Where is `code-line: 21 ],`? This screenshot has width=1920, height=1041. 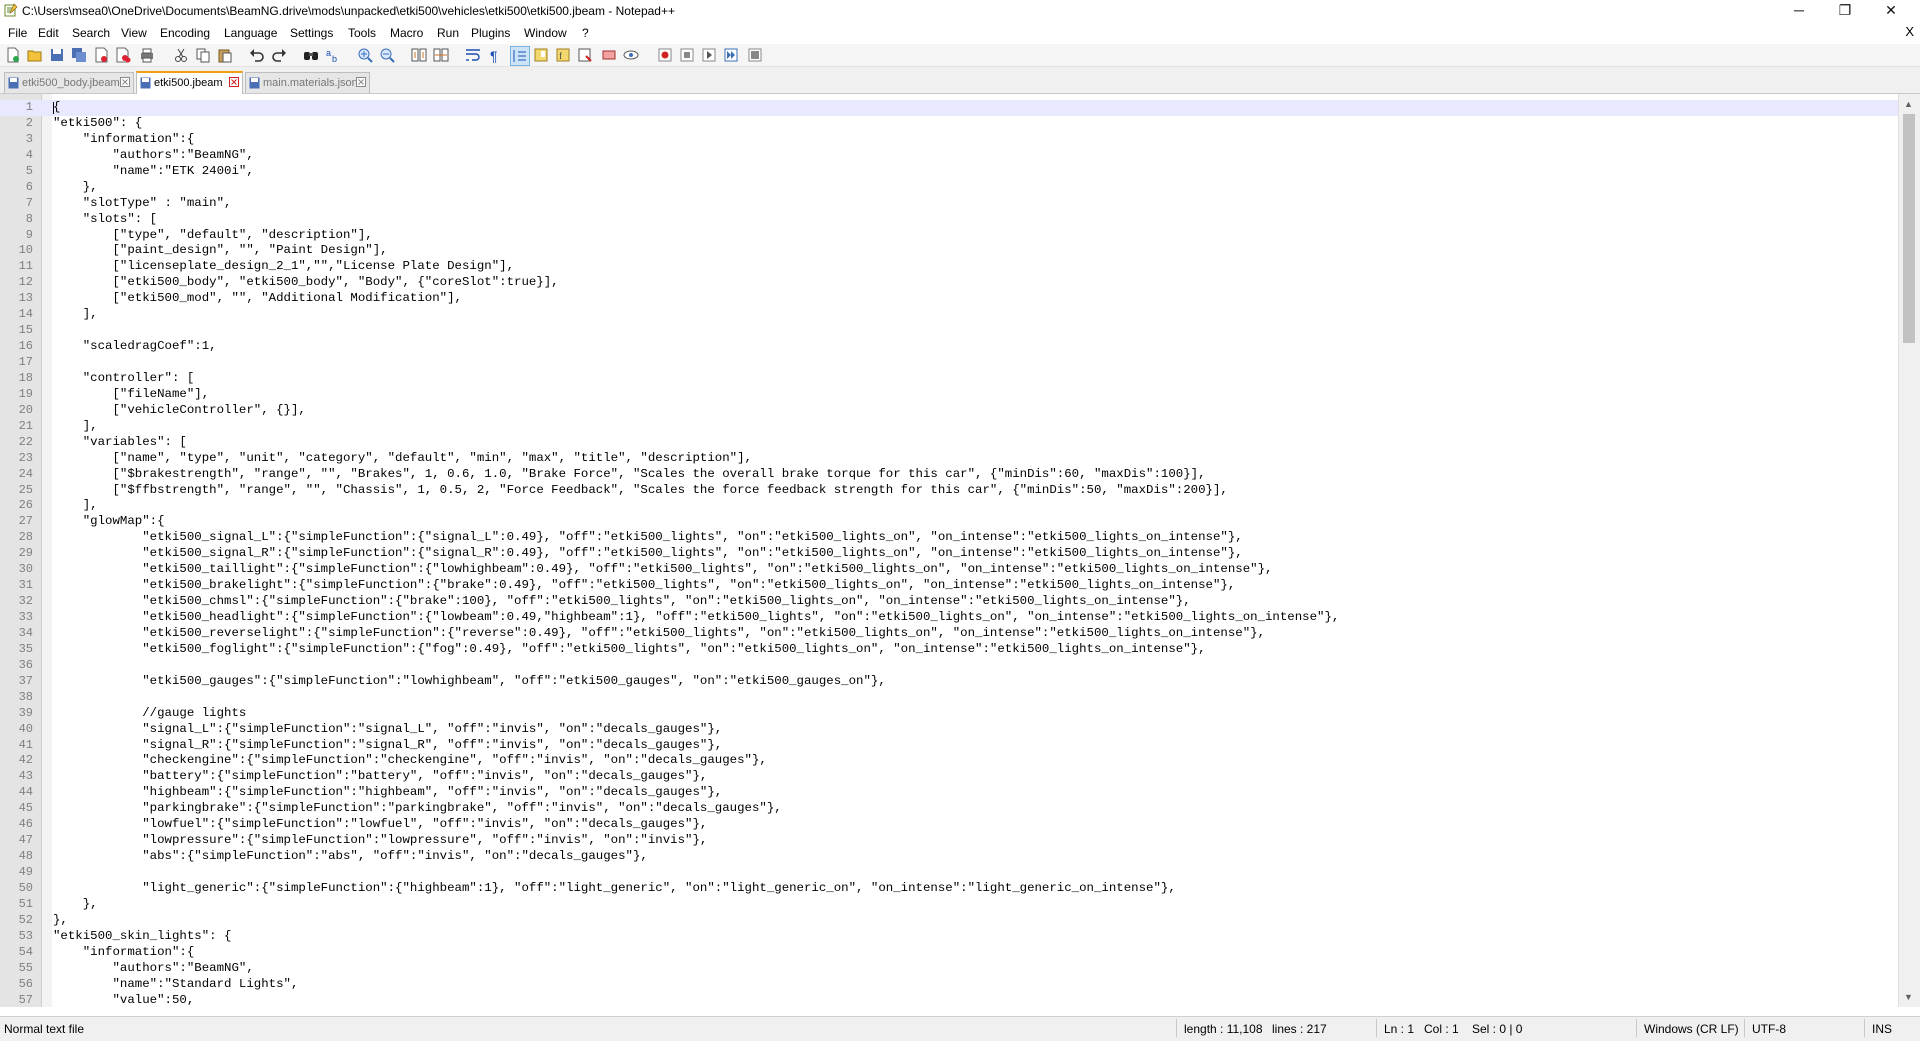 code-line: 21 ], is located at coordinates (949, 427).